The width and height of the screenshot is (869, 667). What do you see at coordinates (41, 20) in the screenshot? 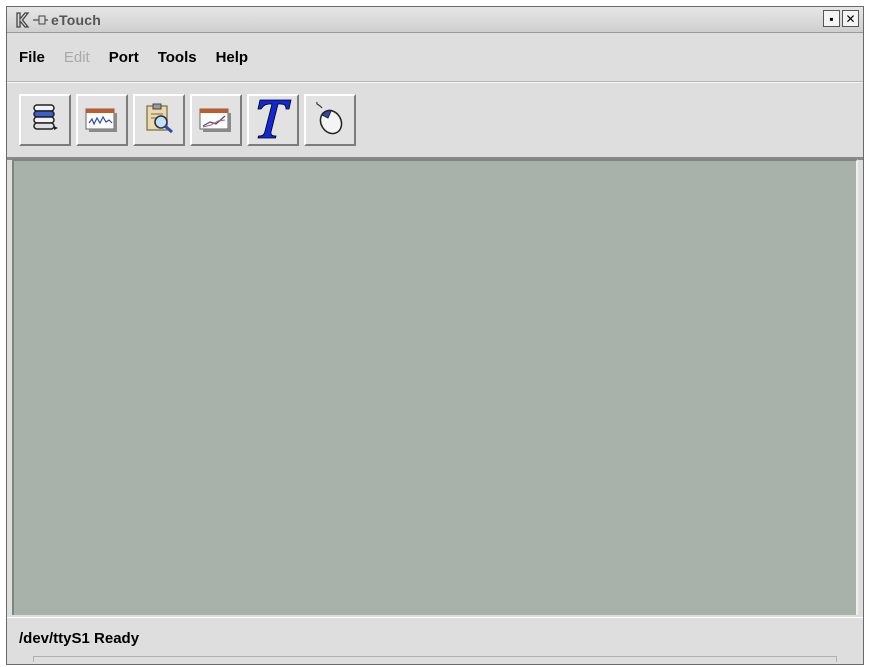
I see `pin-icon` at bounding box center [41, 20].